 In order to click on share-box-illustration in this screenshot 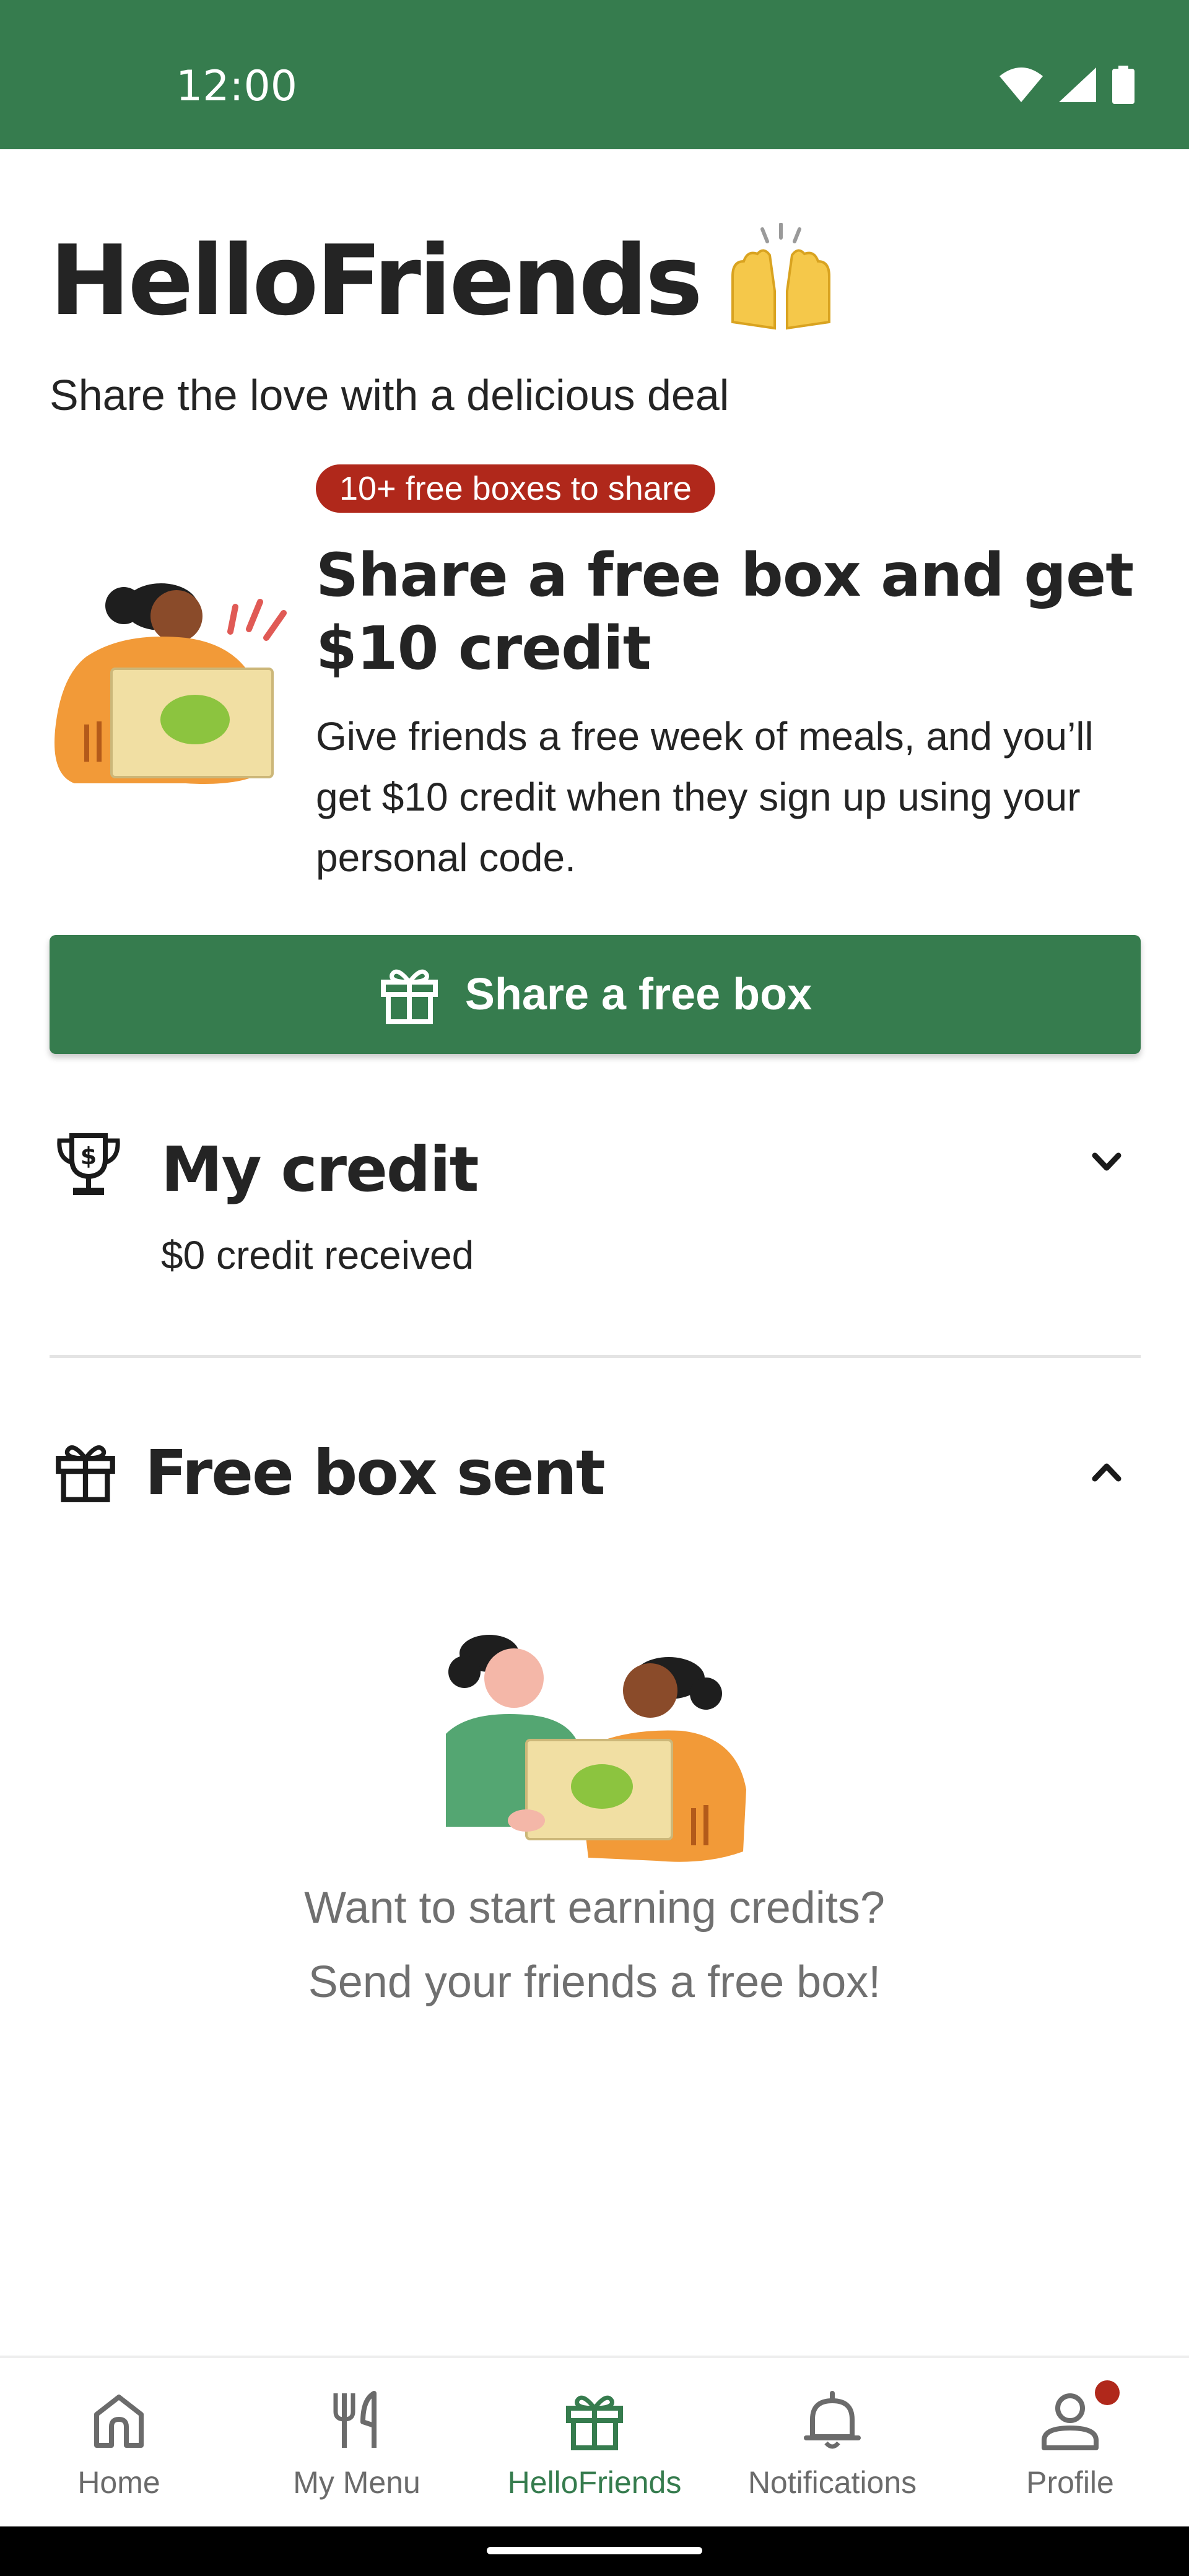, I will do `click(173, 683)`.